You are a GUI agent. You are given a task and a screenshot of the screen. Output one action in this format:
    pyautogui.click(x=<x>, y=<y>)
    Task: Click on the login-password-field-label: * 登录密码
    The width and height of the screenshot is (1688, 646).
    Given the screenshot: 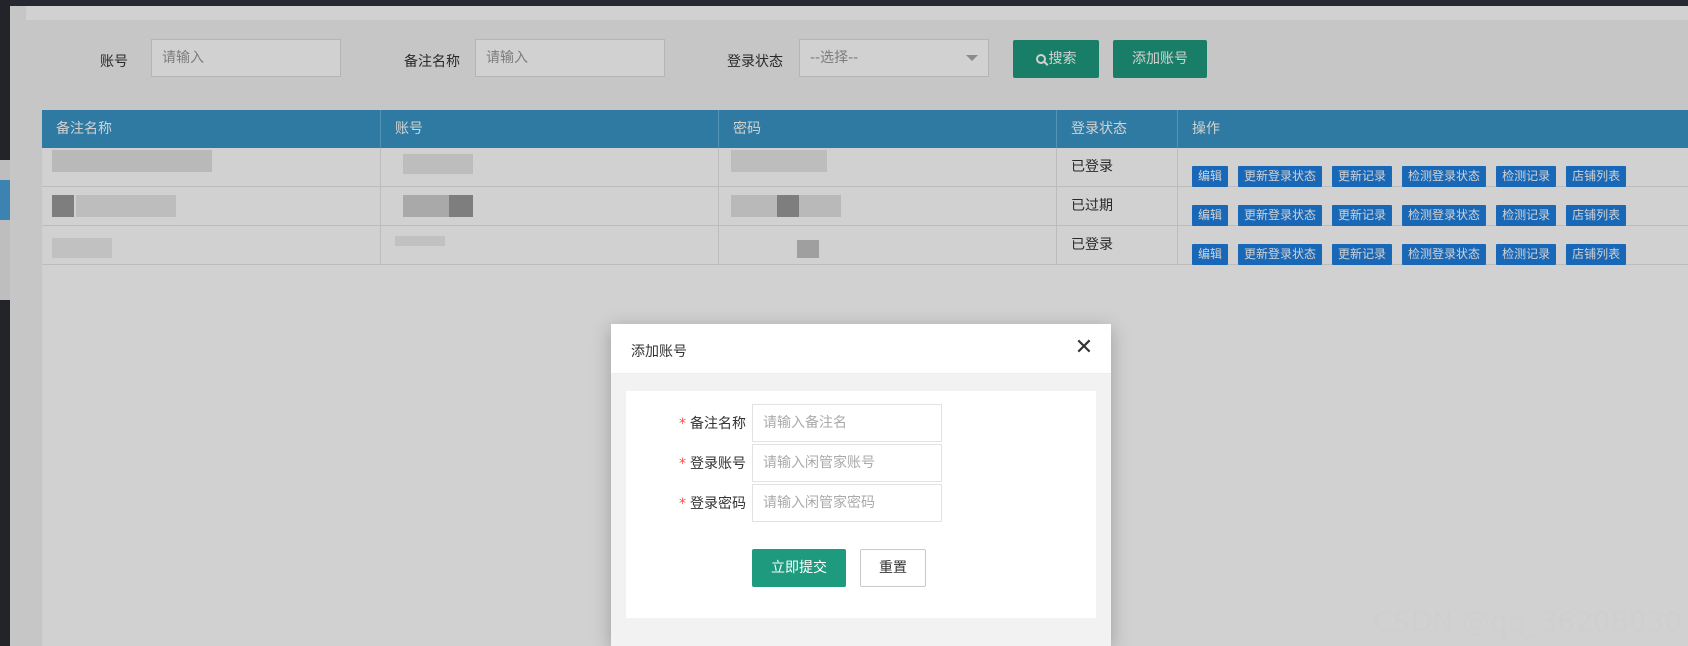 What is the action you would take?
    pyautogui.click(x=706, y=503)
    